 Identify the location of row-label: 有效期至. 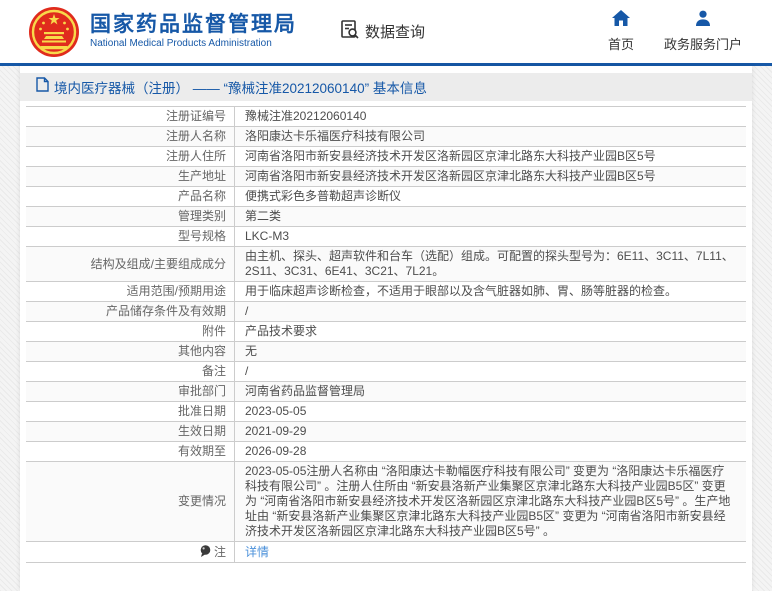
(201, 451).